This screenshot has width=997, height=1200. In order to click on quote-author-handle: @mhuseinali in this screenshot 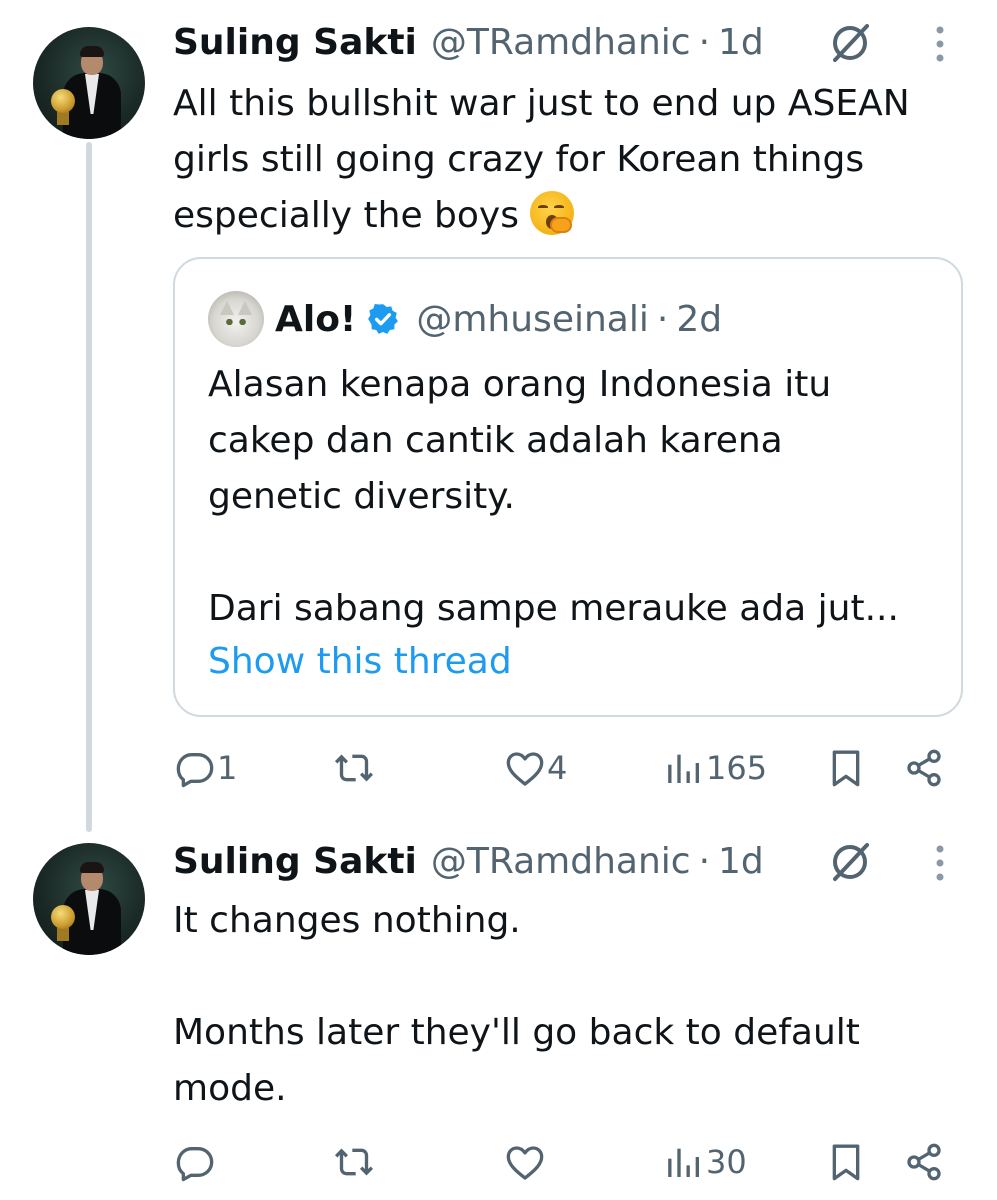, I will do `click(532, 319)`.